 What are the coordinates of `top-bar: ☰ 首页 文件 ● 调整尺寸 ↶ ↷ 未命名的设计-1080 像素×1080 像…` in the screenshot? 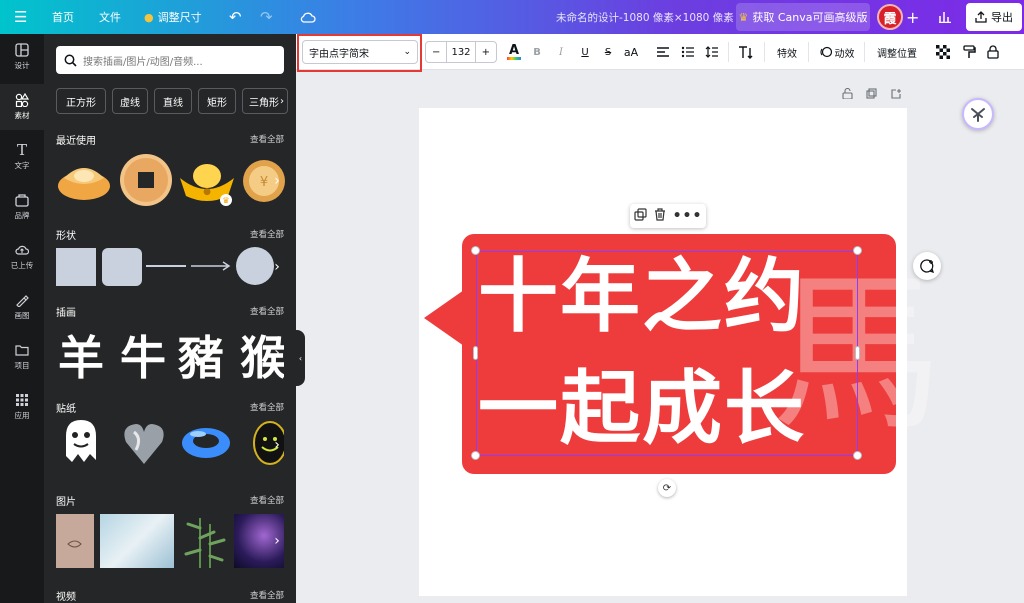 It's located at (512, 17).